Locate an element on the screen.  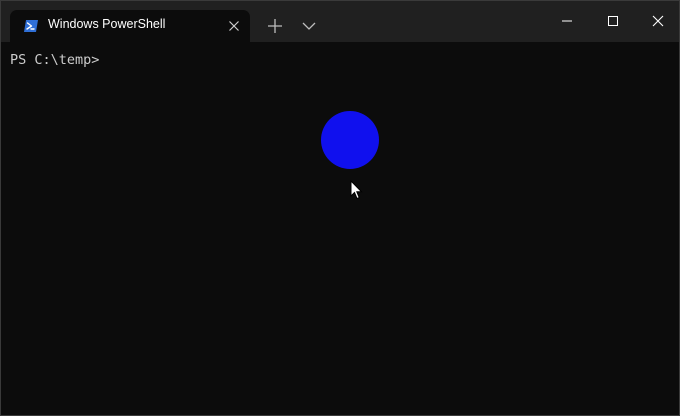
powershell-icon is located at coordinates (31, 26).